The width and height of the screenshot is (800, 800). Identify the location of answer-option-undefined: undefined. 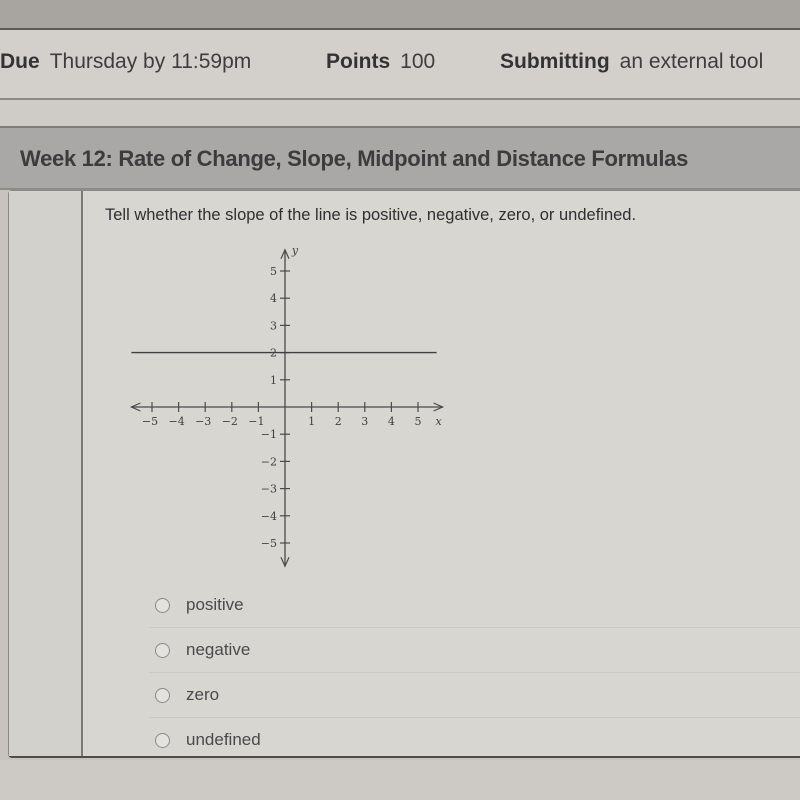
(474, 740).